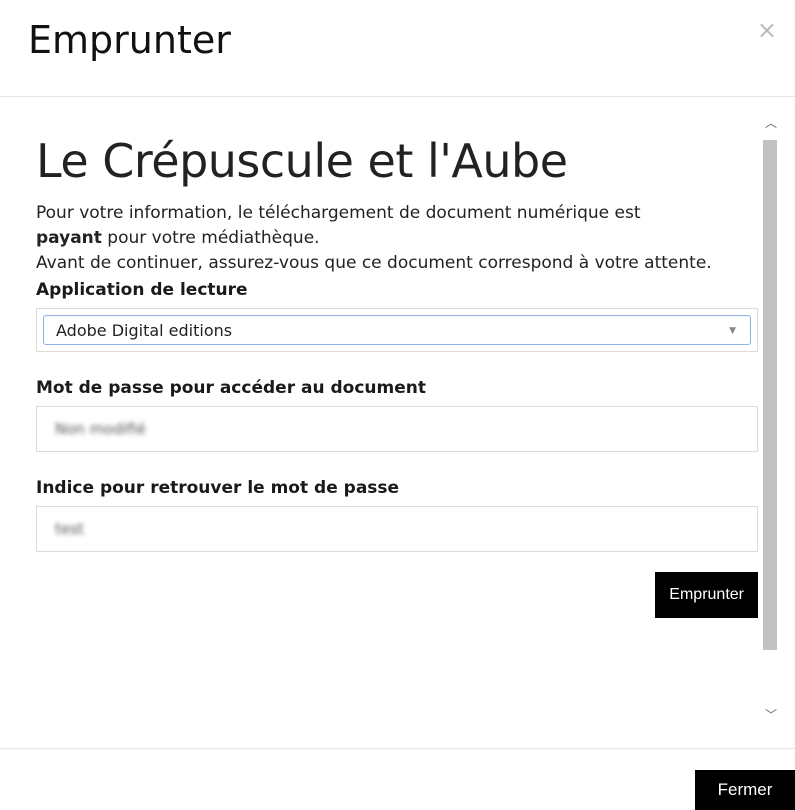  I want to click on reader-app-select: Adobe Digital editions ▼, so click(397, 330).